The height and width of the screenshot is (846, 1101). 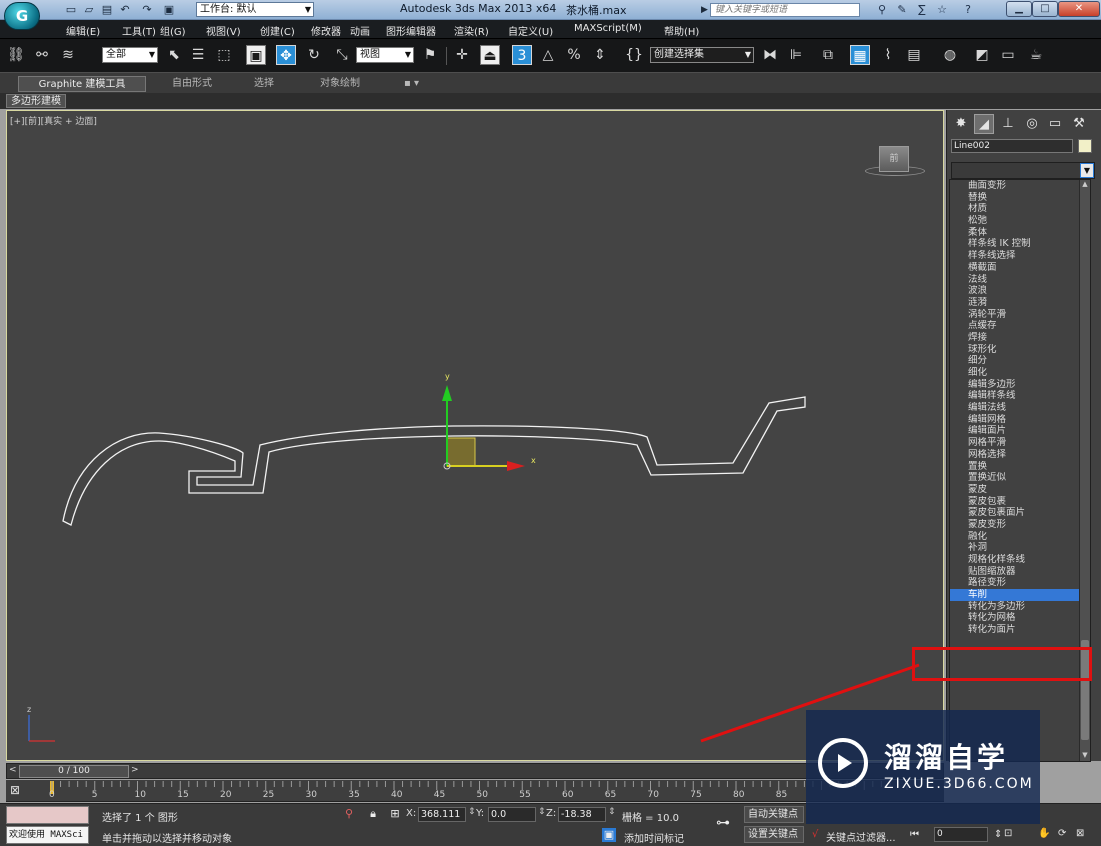 What do you see at coordinates (512, 814) in the screenshot?
I see `y-coordinate-field: 0.0` at bounding box center [512, 814].